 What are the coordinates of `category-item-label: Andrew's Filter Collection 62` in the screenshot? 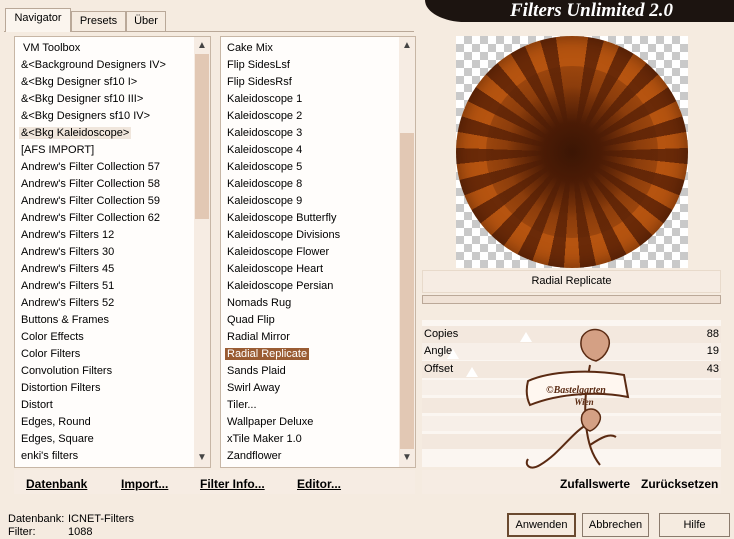 It's located at (91, 218).